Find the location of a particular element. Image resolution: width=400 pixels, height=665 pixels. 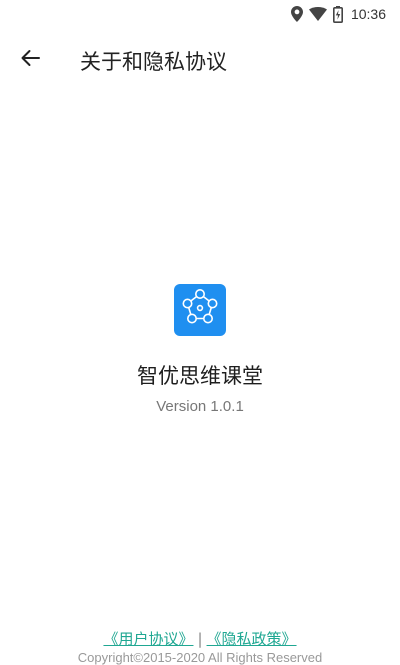

location-icon is located at coordinates (296, 14).